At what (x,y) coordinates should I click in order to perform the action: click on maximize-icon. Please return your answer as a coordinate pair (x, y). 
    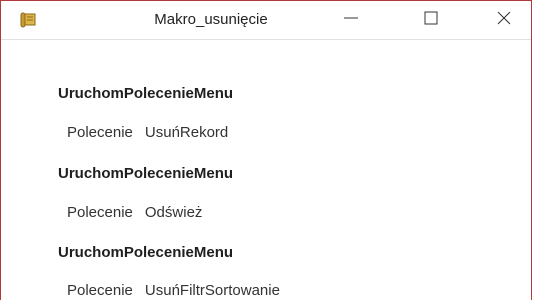
    Looking at the image, I should click on (431, 20).